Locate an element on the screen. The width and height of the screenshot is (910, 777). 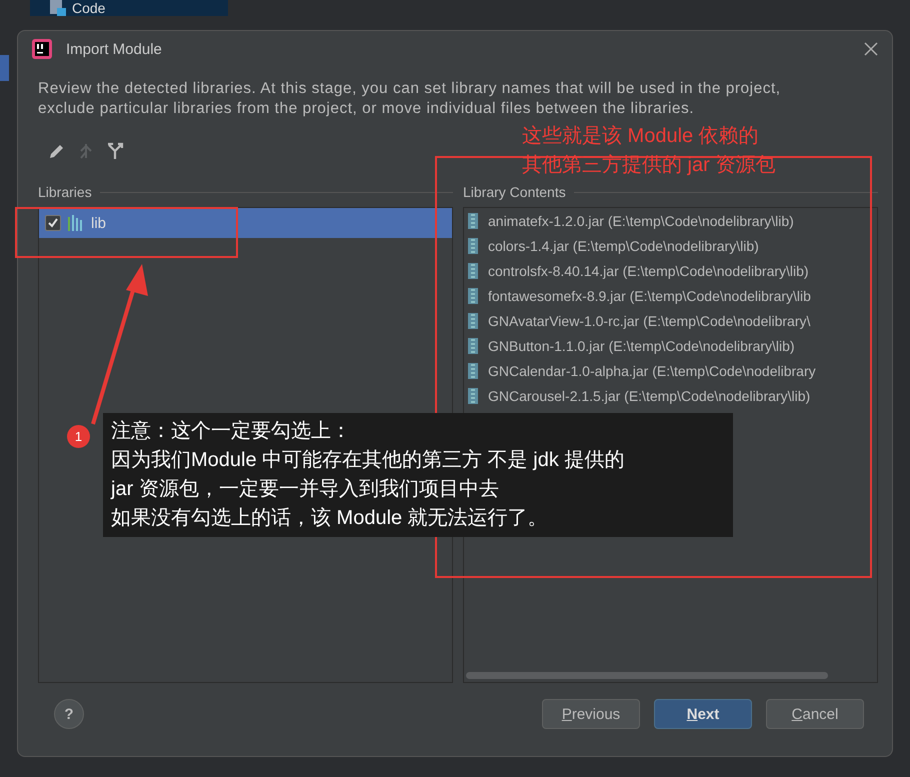
contents-header: Library Contents is located at coordinates (514, 192).